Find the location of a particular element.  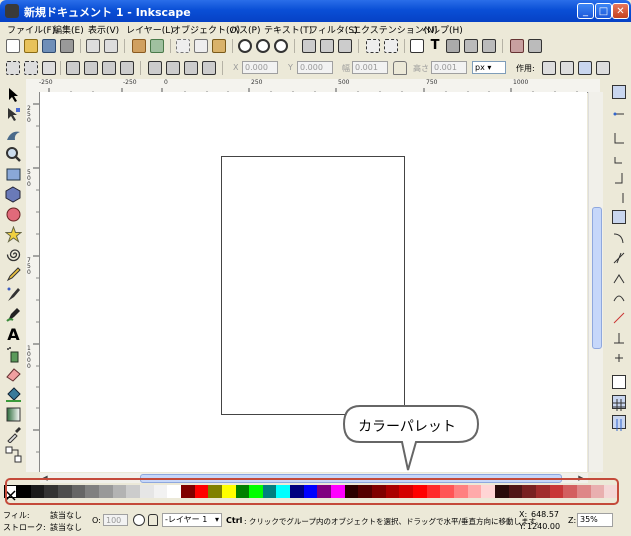

zoom-page-icon is located at coordinates (281, 46).